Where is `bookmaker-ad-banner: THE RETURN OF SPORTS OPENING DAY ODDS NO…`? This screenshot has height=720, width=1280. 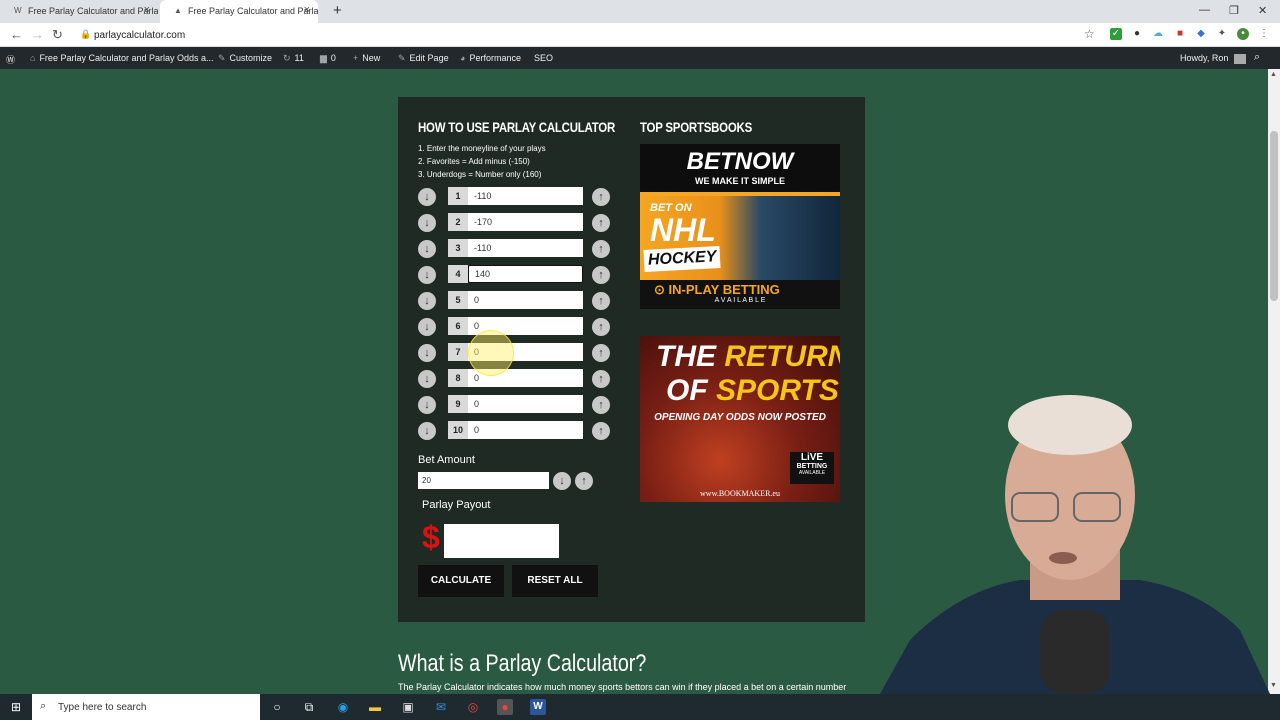 bookmaker-ad-banner: THE RETURN OF SPORTS OPENING DAY ODDS NO… is located at coordinates (740, 419).